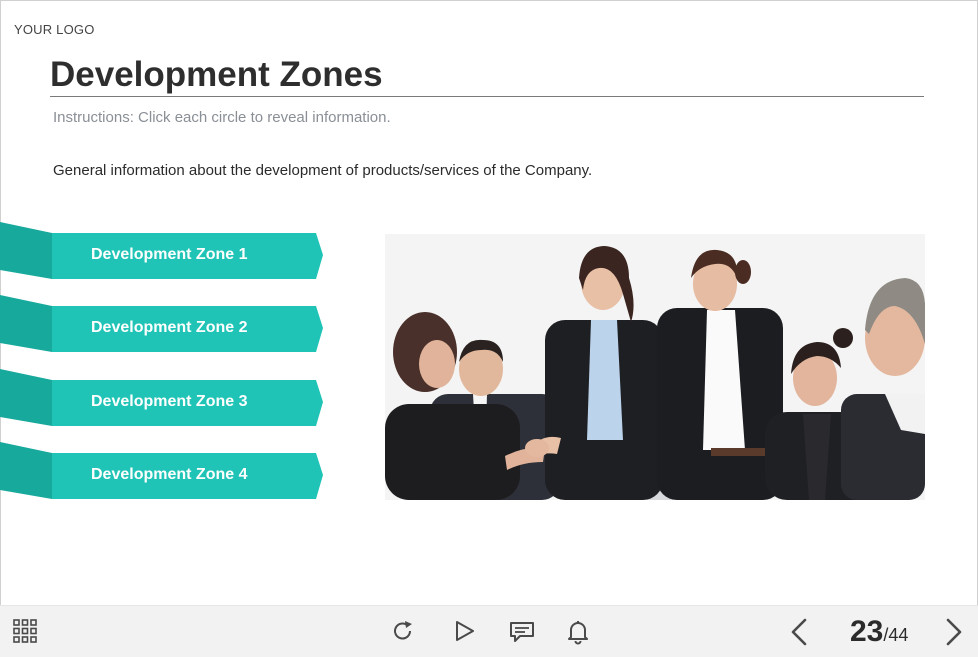  What do you see at coordinates (169, 254) in the screenshot?
I see `zone-label: Development Zone 1` at bounding box center [169, 254].